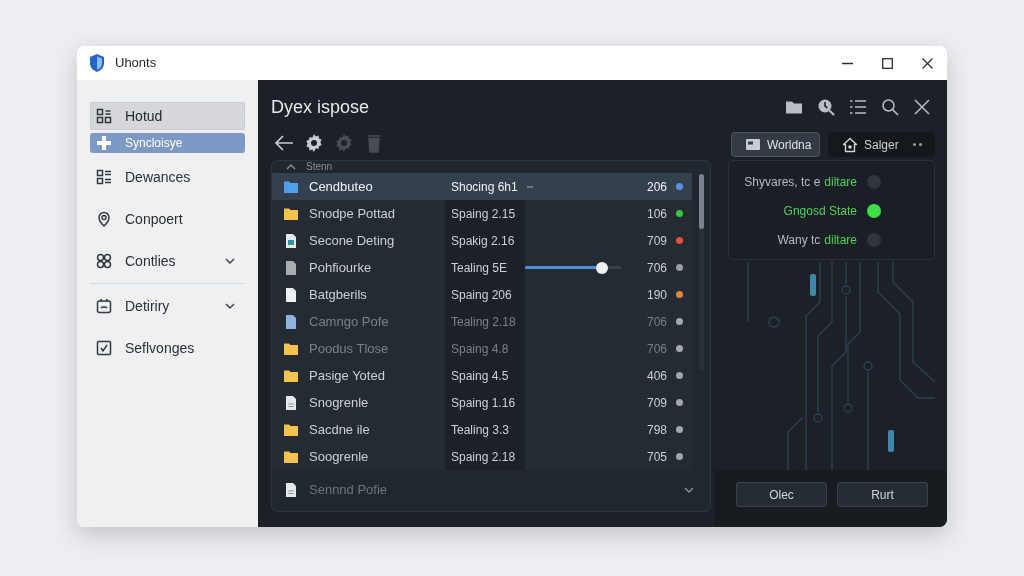 This screenshot has height=576, width=1024. What do you see at coordinates (601, 267) in the screenshot?
I see `slider-thumb` at bounding box center [601, 267].